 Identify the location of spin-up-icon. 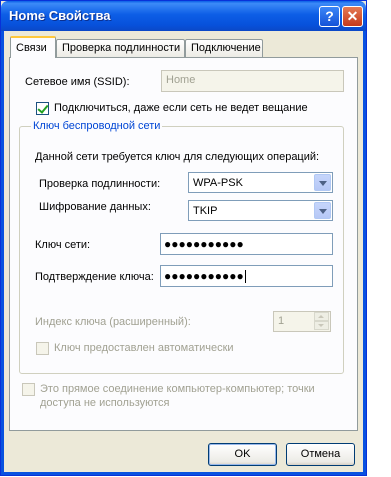
(321, 316).